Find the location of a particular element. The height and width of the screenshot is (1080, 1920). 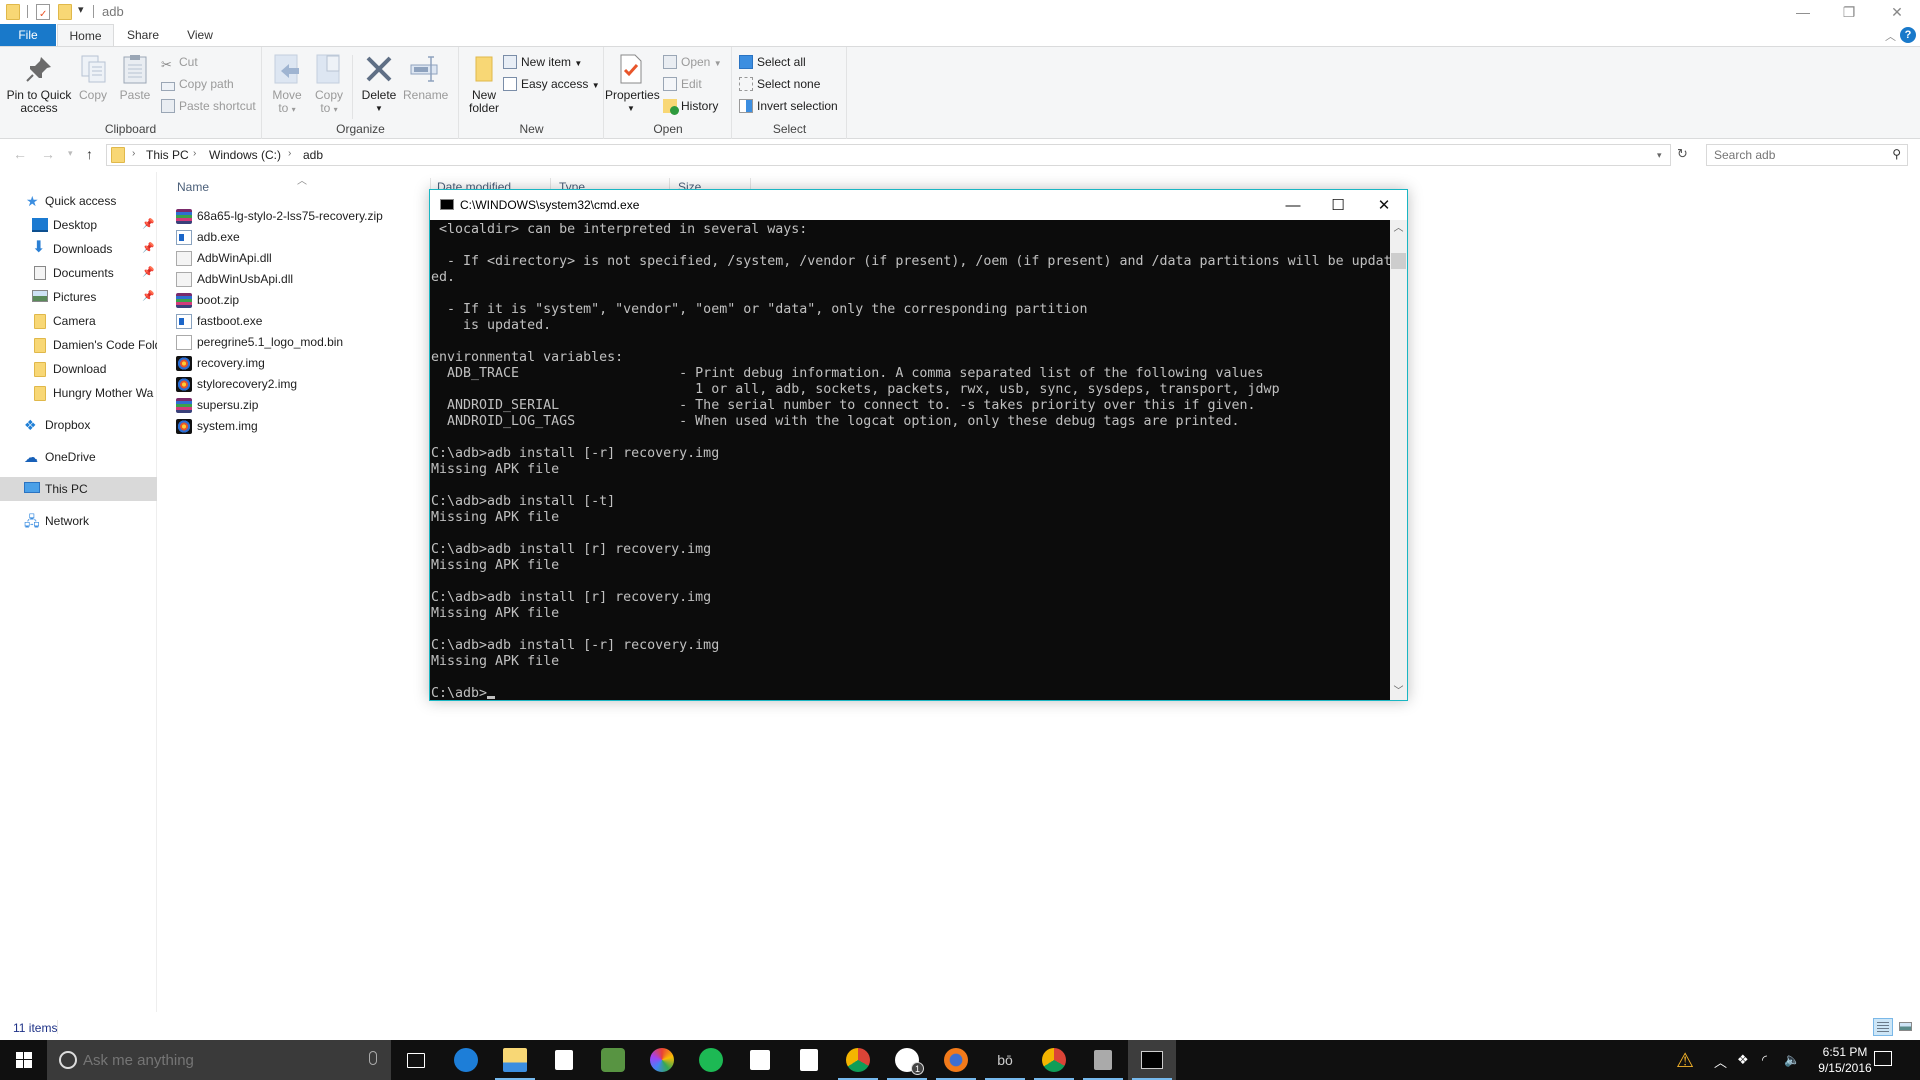

start-button is located at coordinates (23, 1060).